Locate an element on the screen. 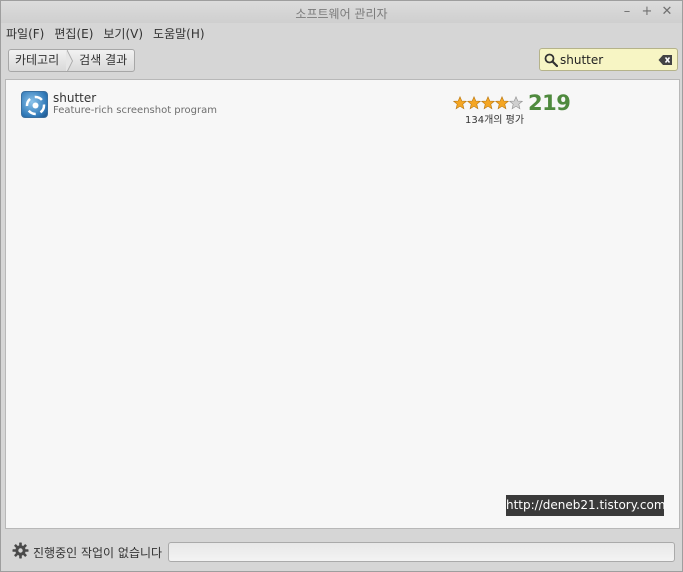 The image size is (683, 572). status-text: 진행중인 작업이 없습니다 is located at coordinates (98, 553).